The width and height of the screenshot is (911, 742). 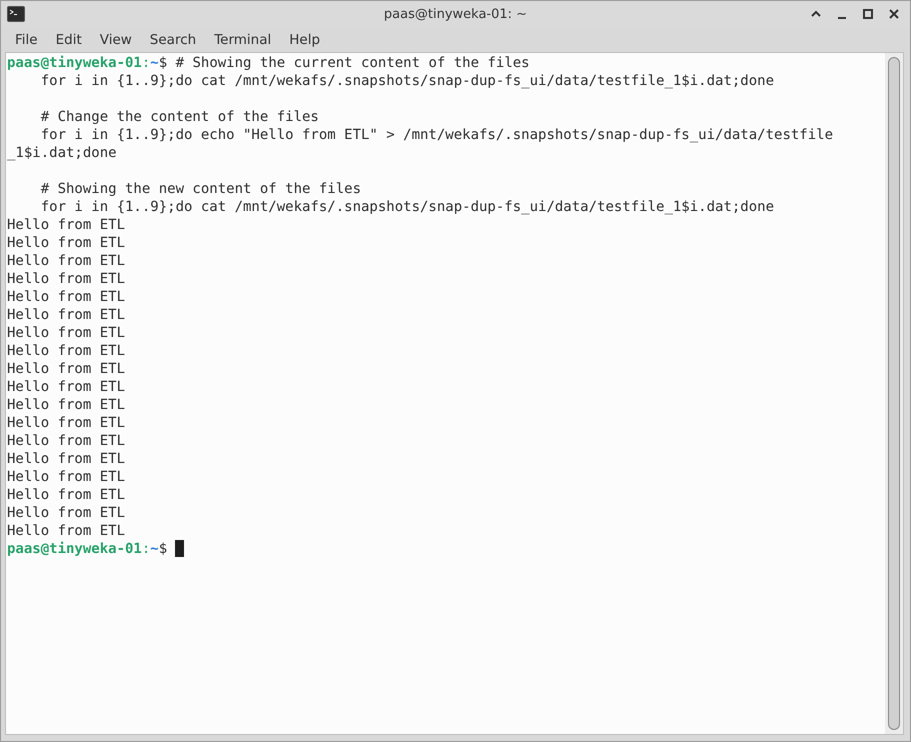 What do you see at coordinates (868, 14) in the screenshot?
I see `maximize-icon` at bounding box center [868, 14].